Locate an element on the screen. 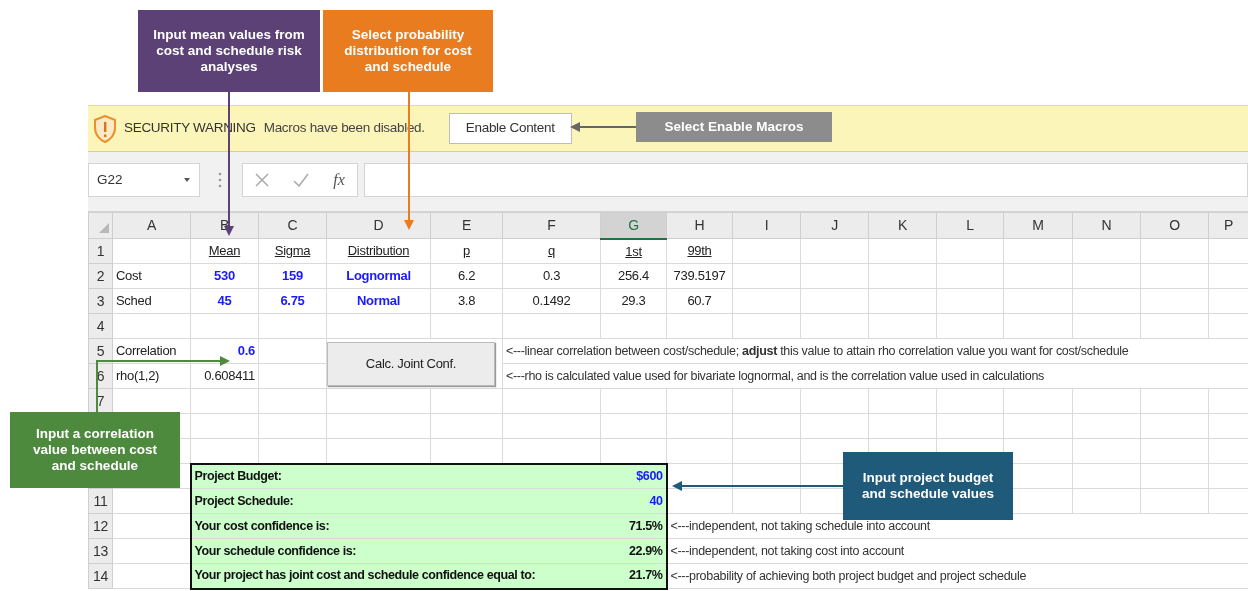  select-all-icon is located at coordinates (104, 228).